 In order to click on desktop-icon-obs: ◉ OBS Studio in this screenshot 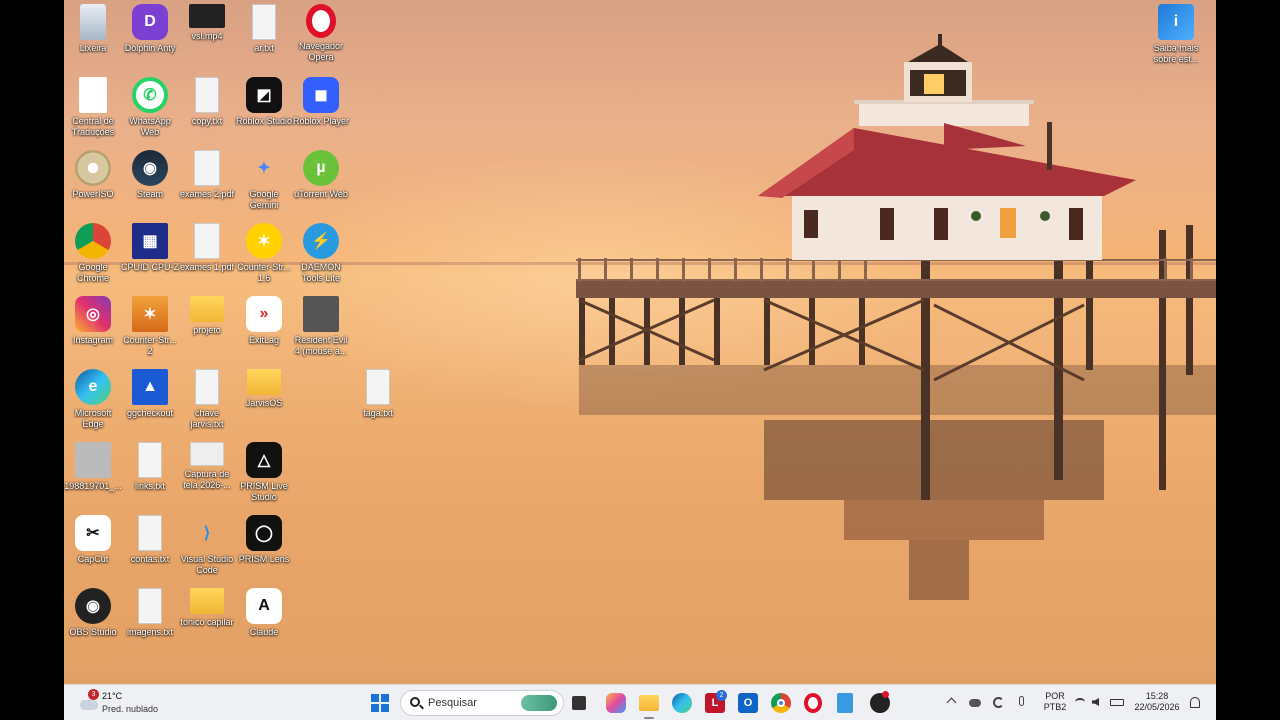, I will do `click(93, 613)`.